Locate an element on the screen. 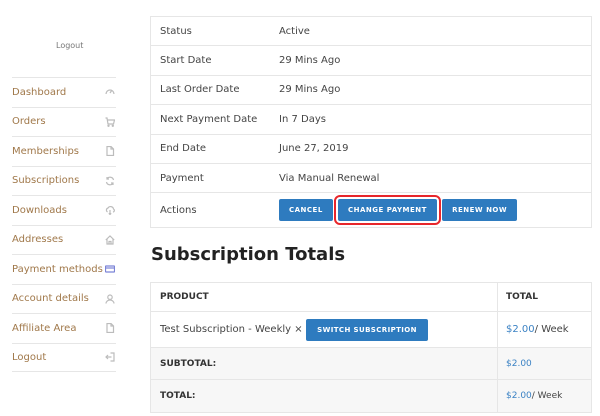 This screenshot has width=600, height=416. total-cell: $2.00 / Week is located at coordinates (544, 396).